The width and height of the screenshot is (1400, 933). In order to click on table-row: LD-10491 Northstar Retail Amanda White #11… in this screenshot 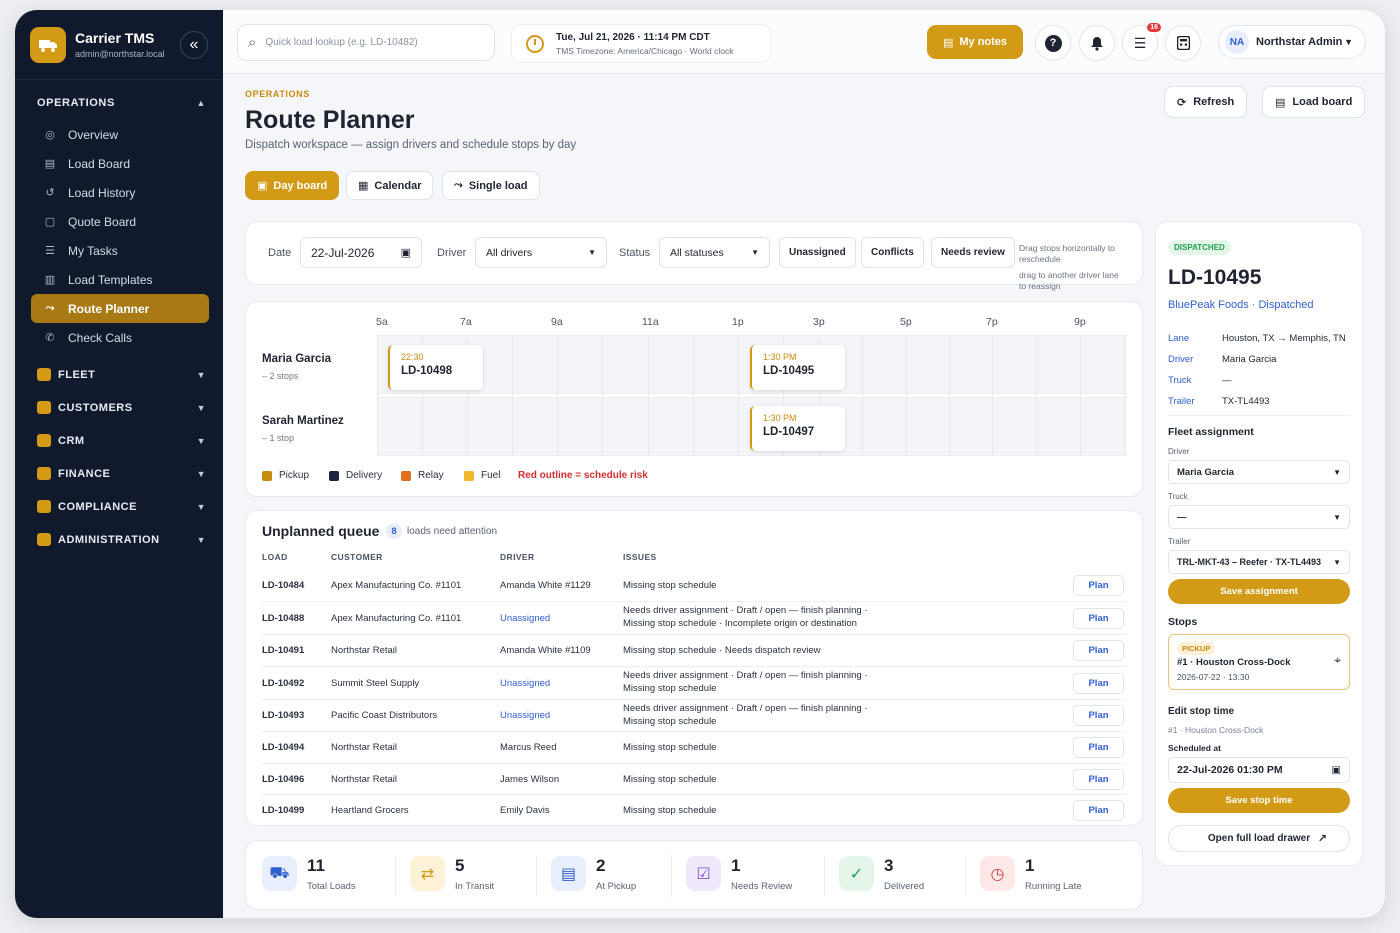, I will do `click(694, 651)`.